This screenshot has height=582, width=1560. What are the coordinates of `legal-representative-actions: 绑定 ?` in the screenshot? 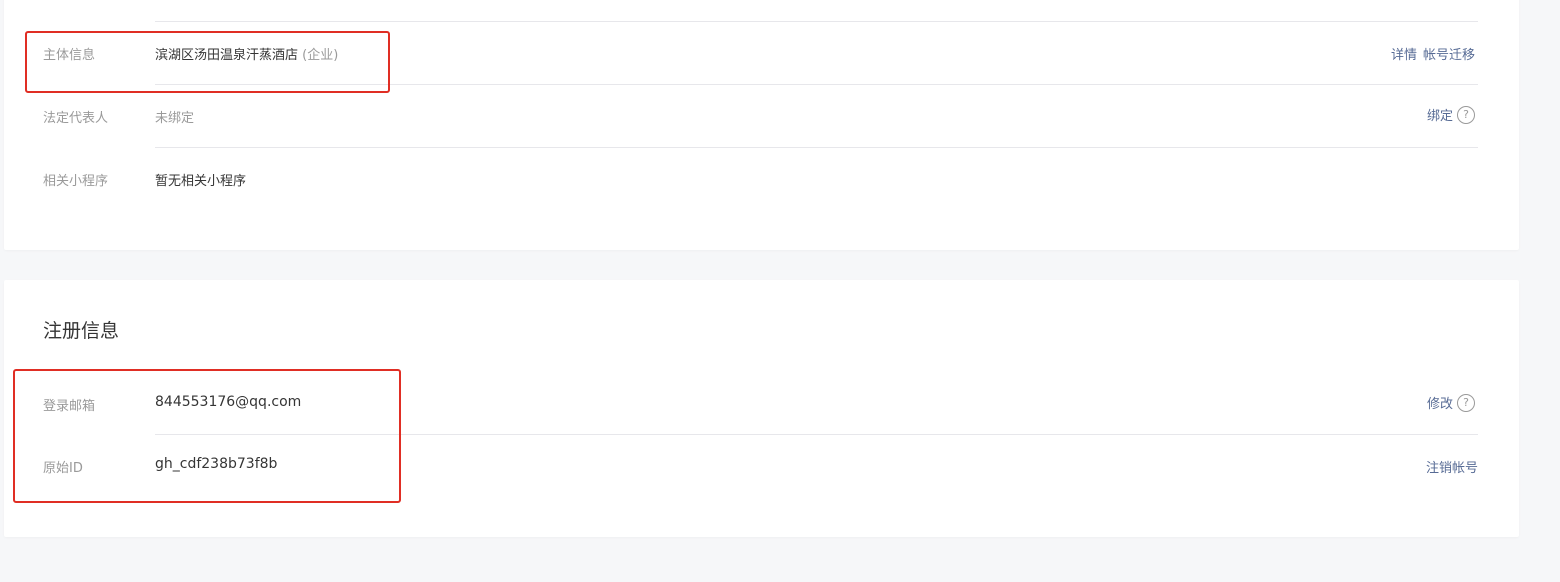 It's located at (1451, 114).